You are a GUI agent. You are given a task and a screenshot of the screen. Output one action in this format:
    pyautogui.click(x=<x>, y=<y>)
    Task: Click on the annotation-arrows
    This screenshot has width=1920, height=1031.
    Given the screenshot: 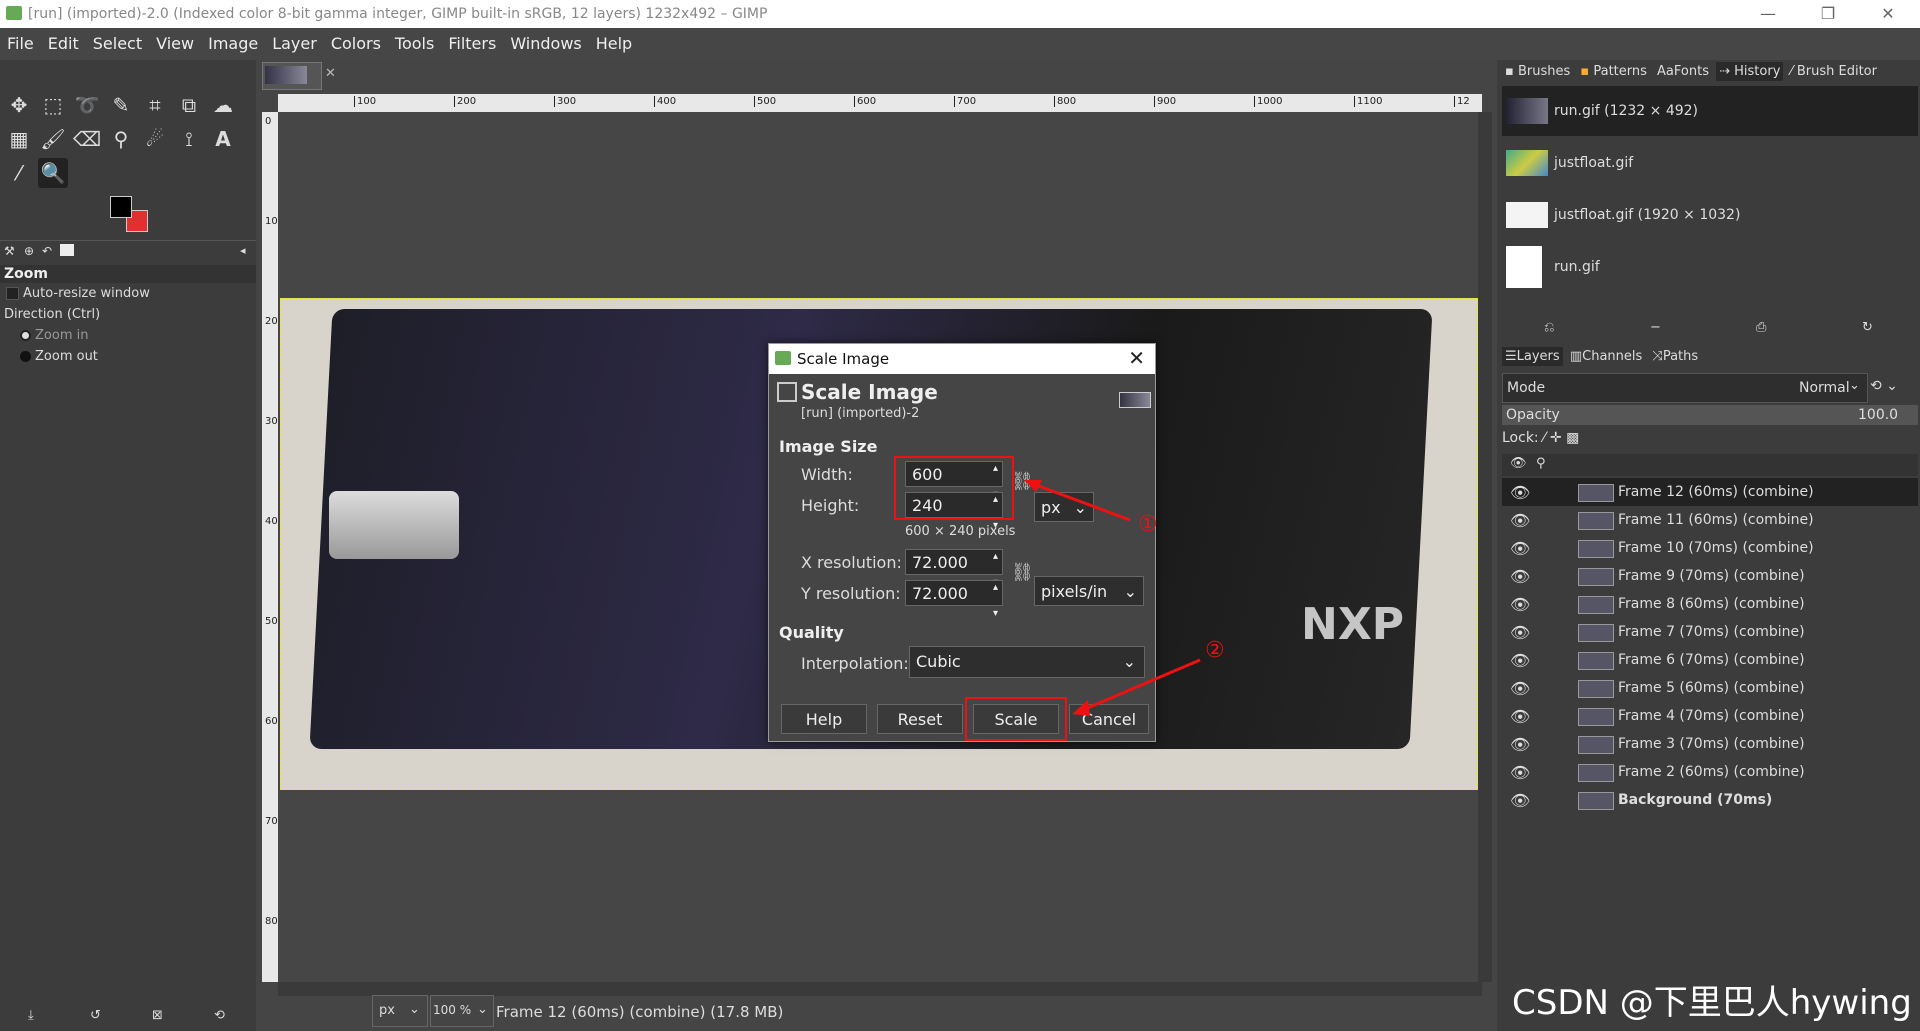 What is the action you would take?
    pyautogui.click(x=1112, y=598)
    